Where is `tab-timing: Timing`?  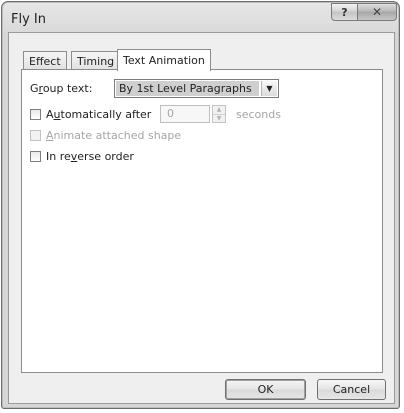 tab-timing: Timing is located at coordinates (96, 60).